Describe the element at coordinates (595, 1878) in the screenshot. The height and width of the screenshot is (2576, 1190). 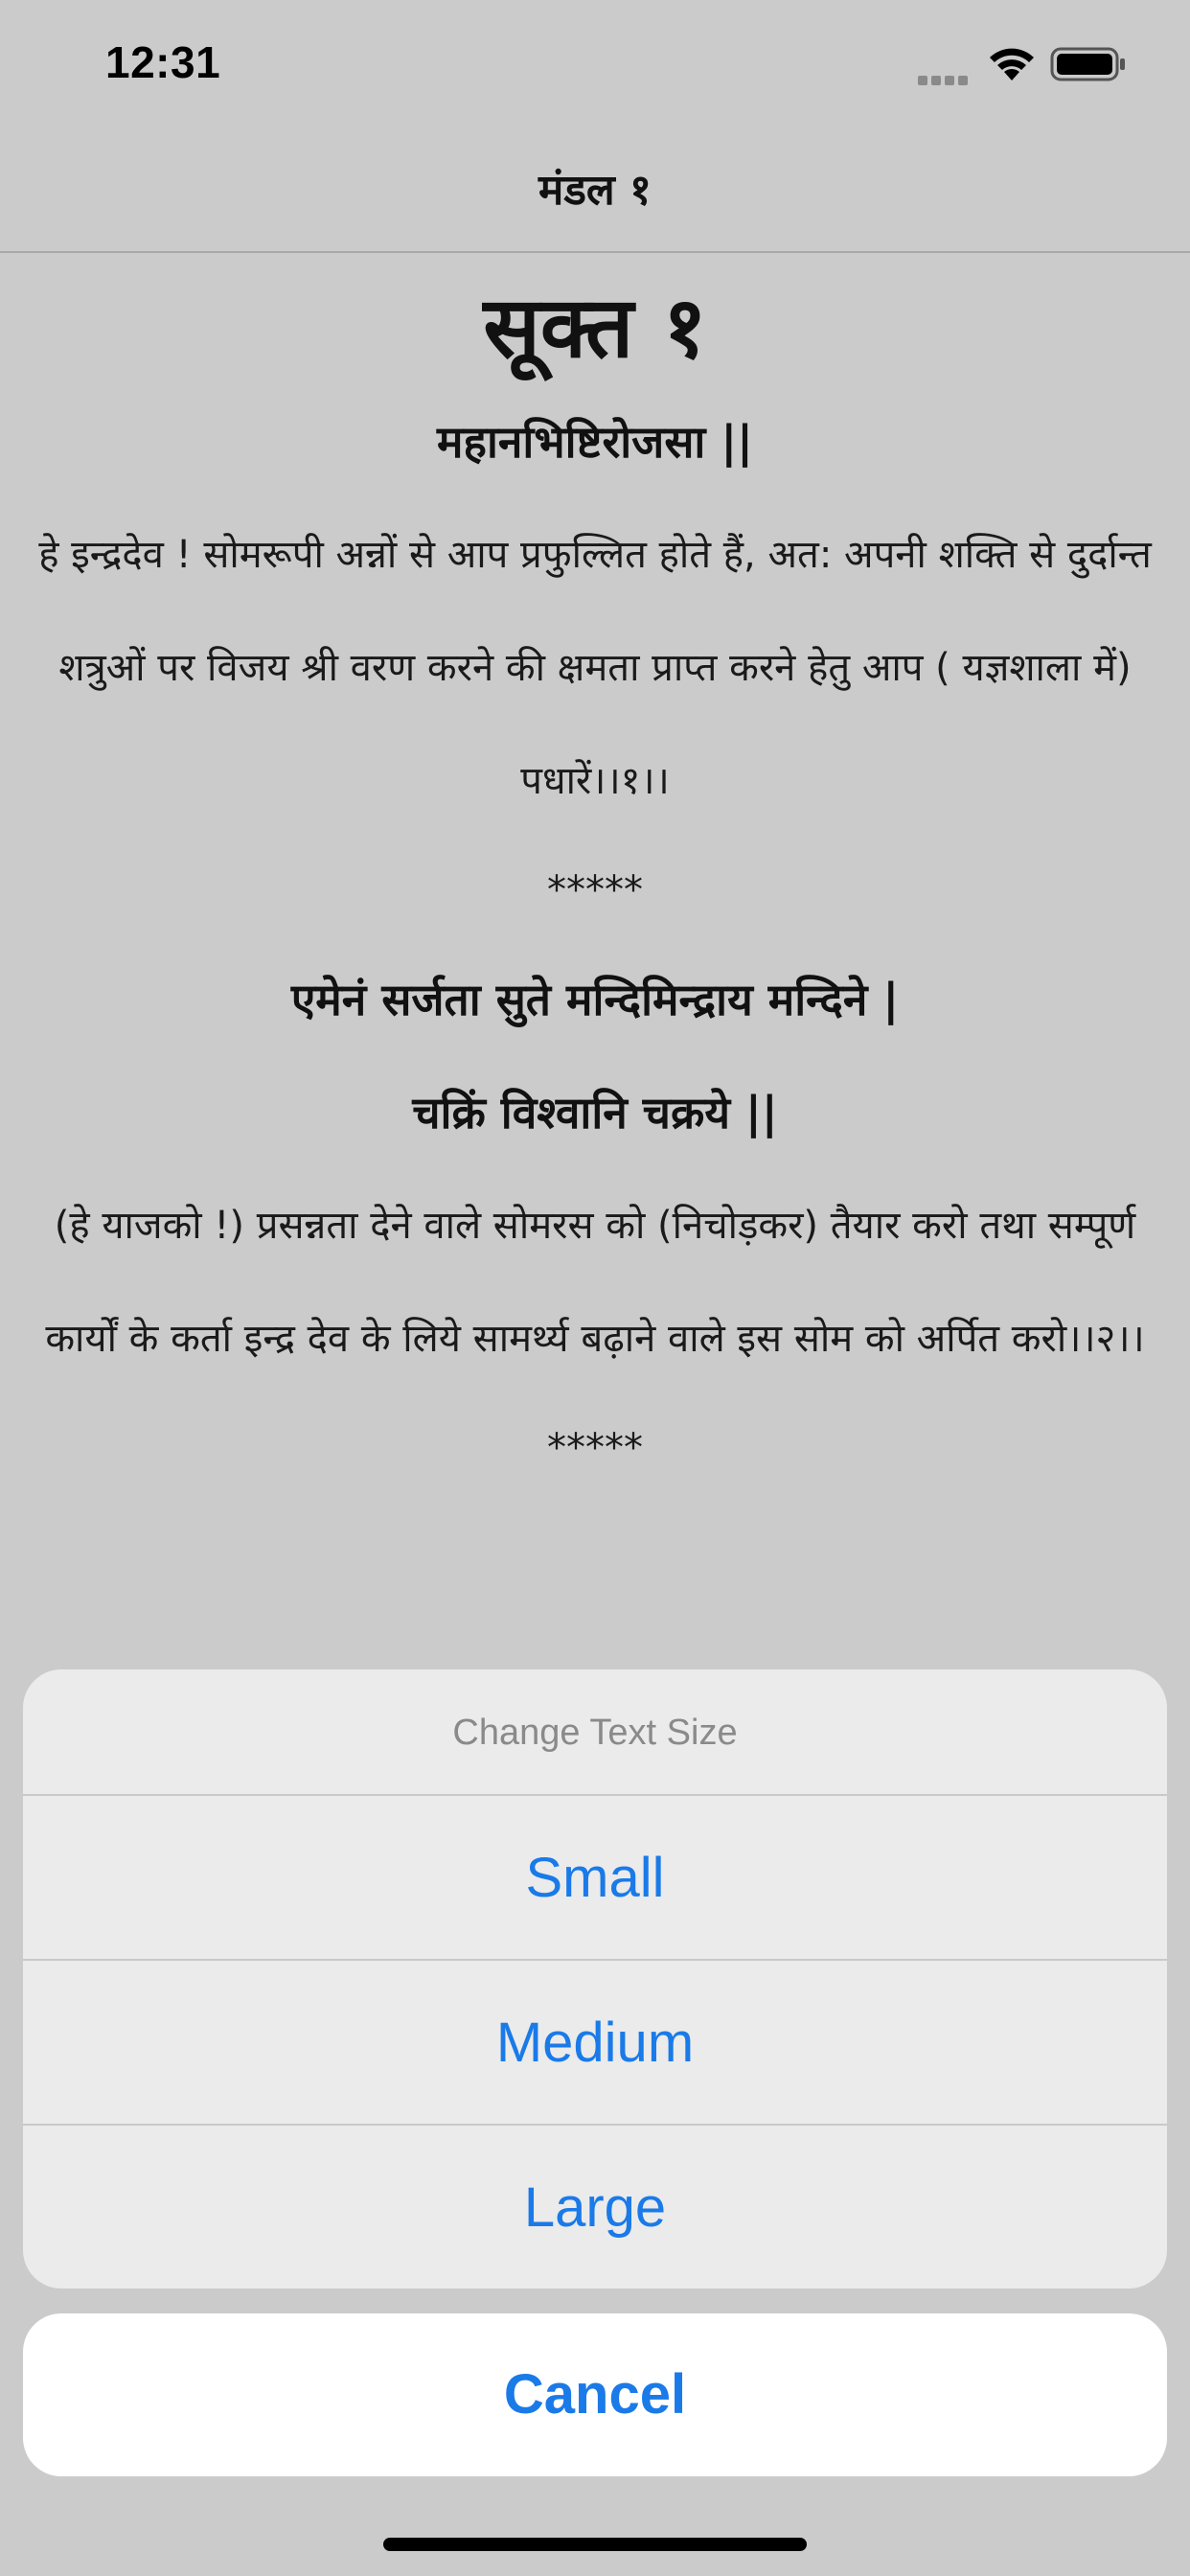
I see `small-text-option: Small` at that location.